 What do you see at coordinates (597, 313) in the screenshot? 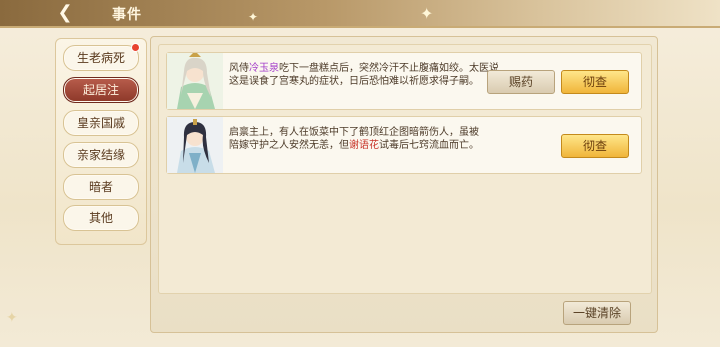
I see `clear-all-button: 一键清除` at bounding box center [597, 313].